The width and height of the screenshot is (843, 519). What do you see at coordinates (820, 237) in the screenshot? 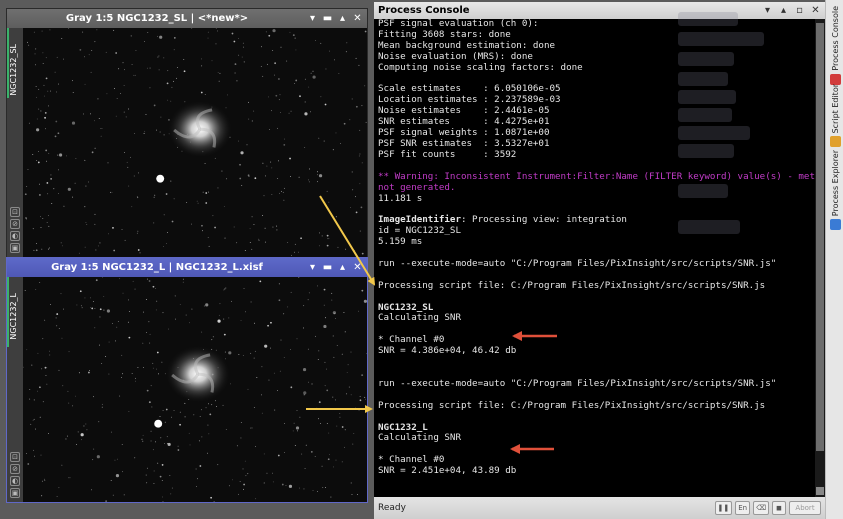
I see `scrollbar-thumb` at bounding box center [820, 237].